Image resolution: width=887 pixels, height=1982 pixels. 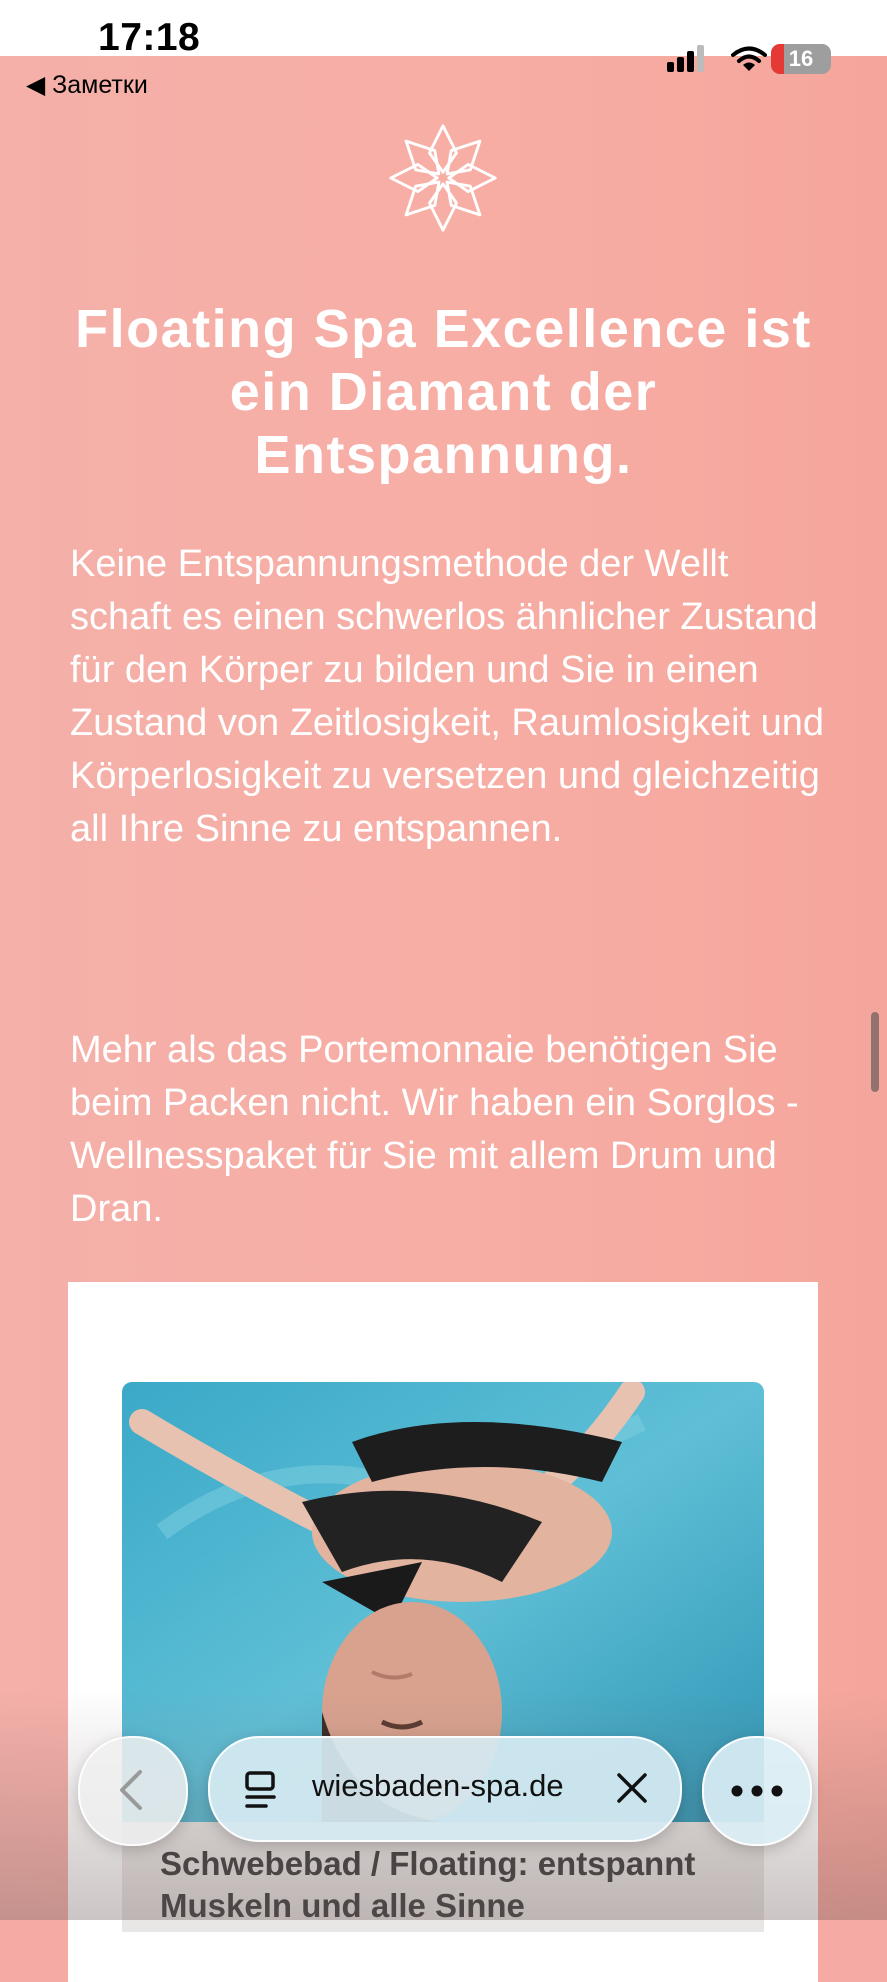 I want to click on url-text: wiesbaden-spa.de, so click(x=438, y=1786).